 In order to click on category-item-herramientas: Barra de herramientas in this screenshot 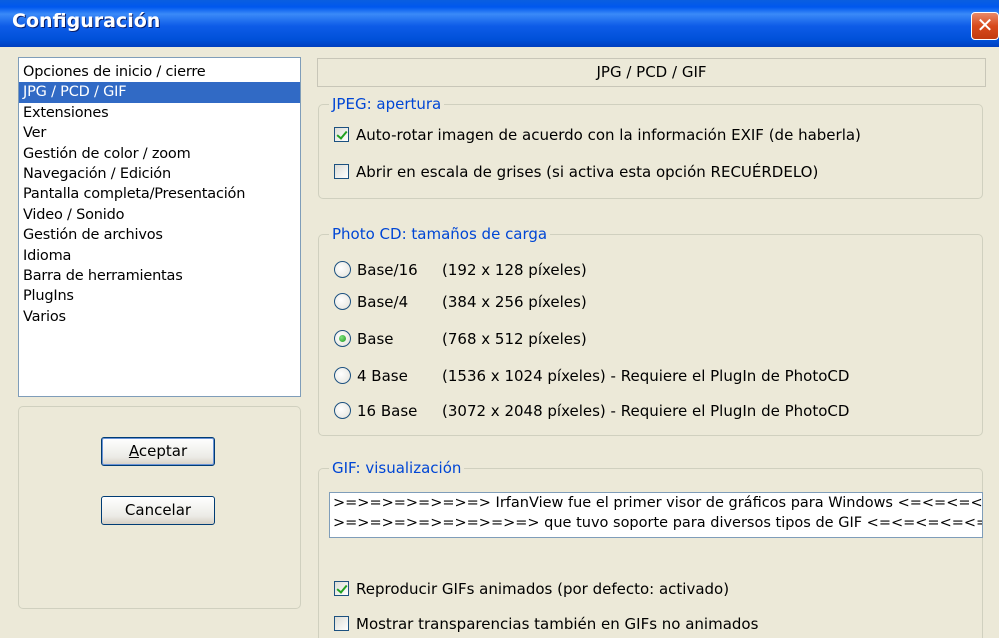, I will do `click(159, 276)`.